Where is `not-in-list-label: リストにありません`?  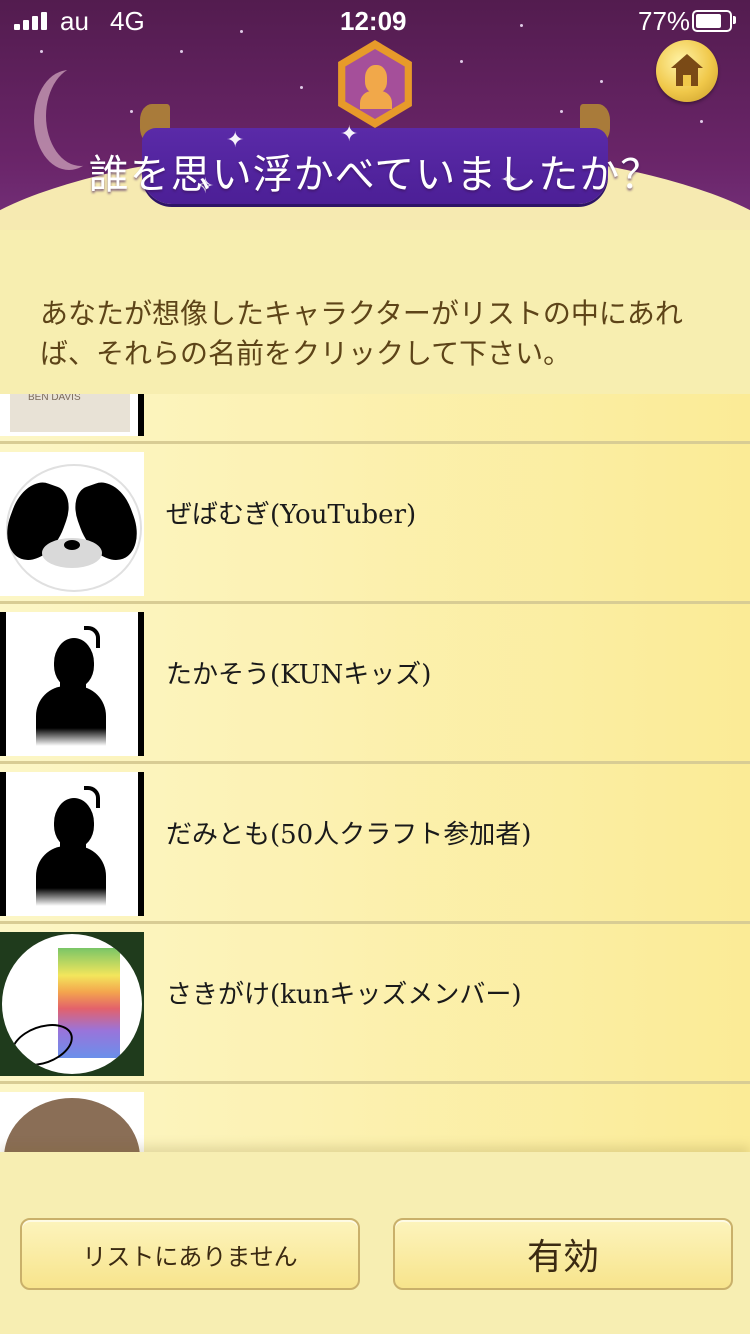
not-in-list-label: リストにありません is located at coordinates (190, 1256).